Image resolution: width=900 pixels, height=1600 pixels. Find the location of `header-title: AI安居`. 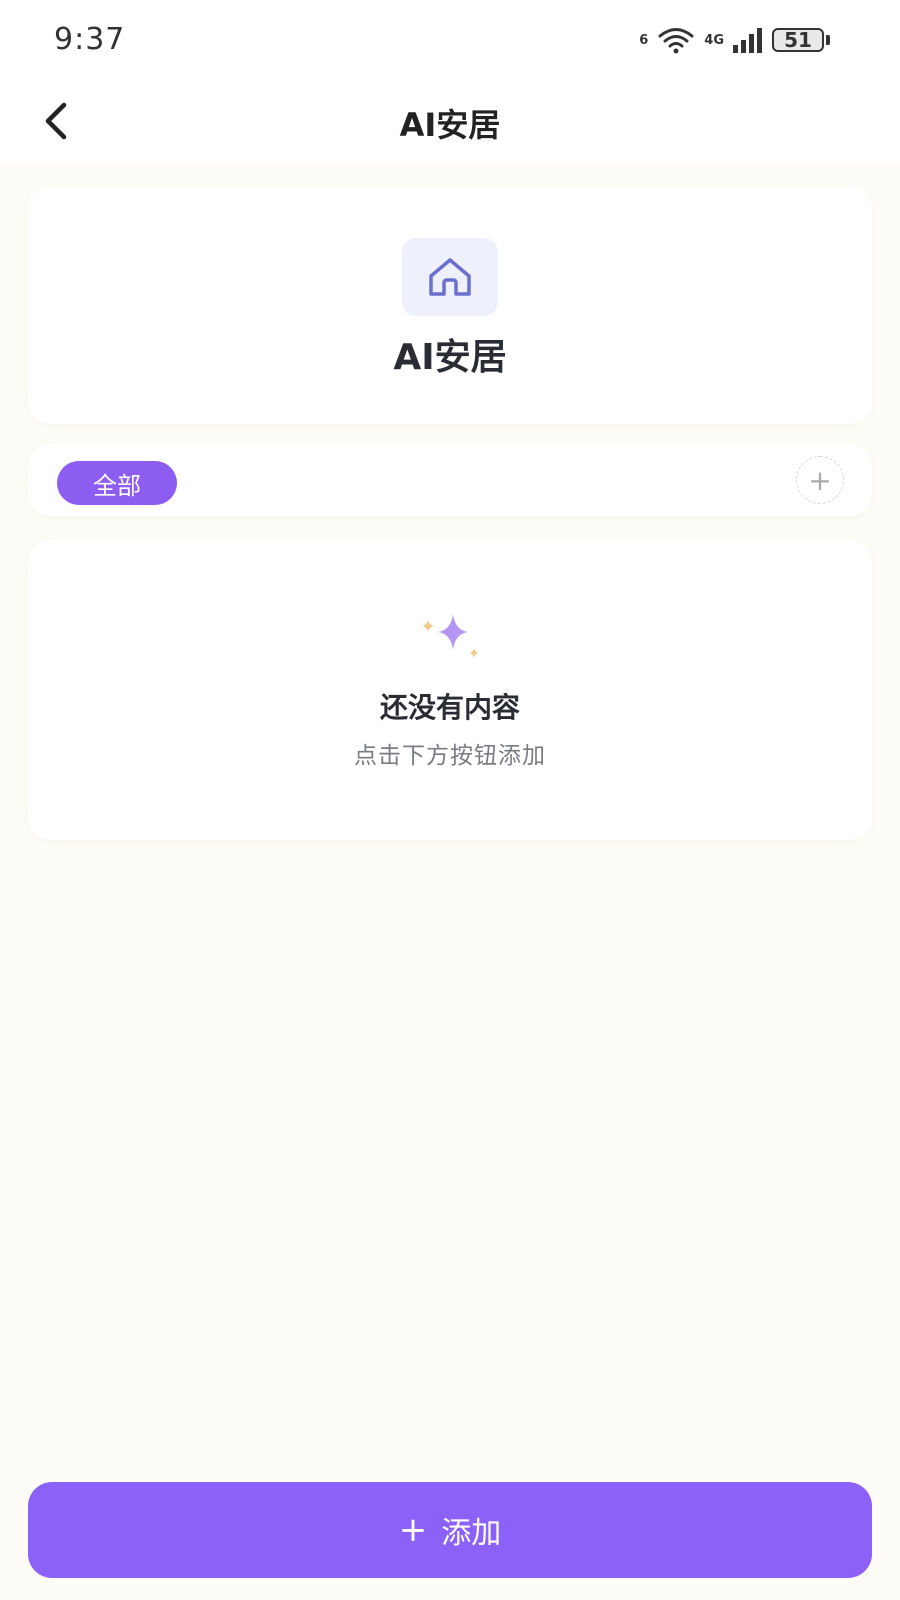

header-title: AI安居 is located at coordinates (450, 357).